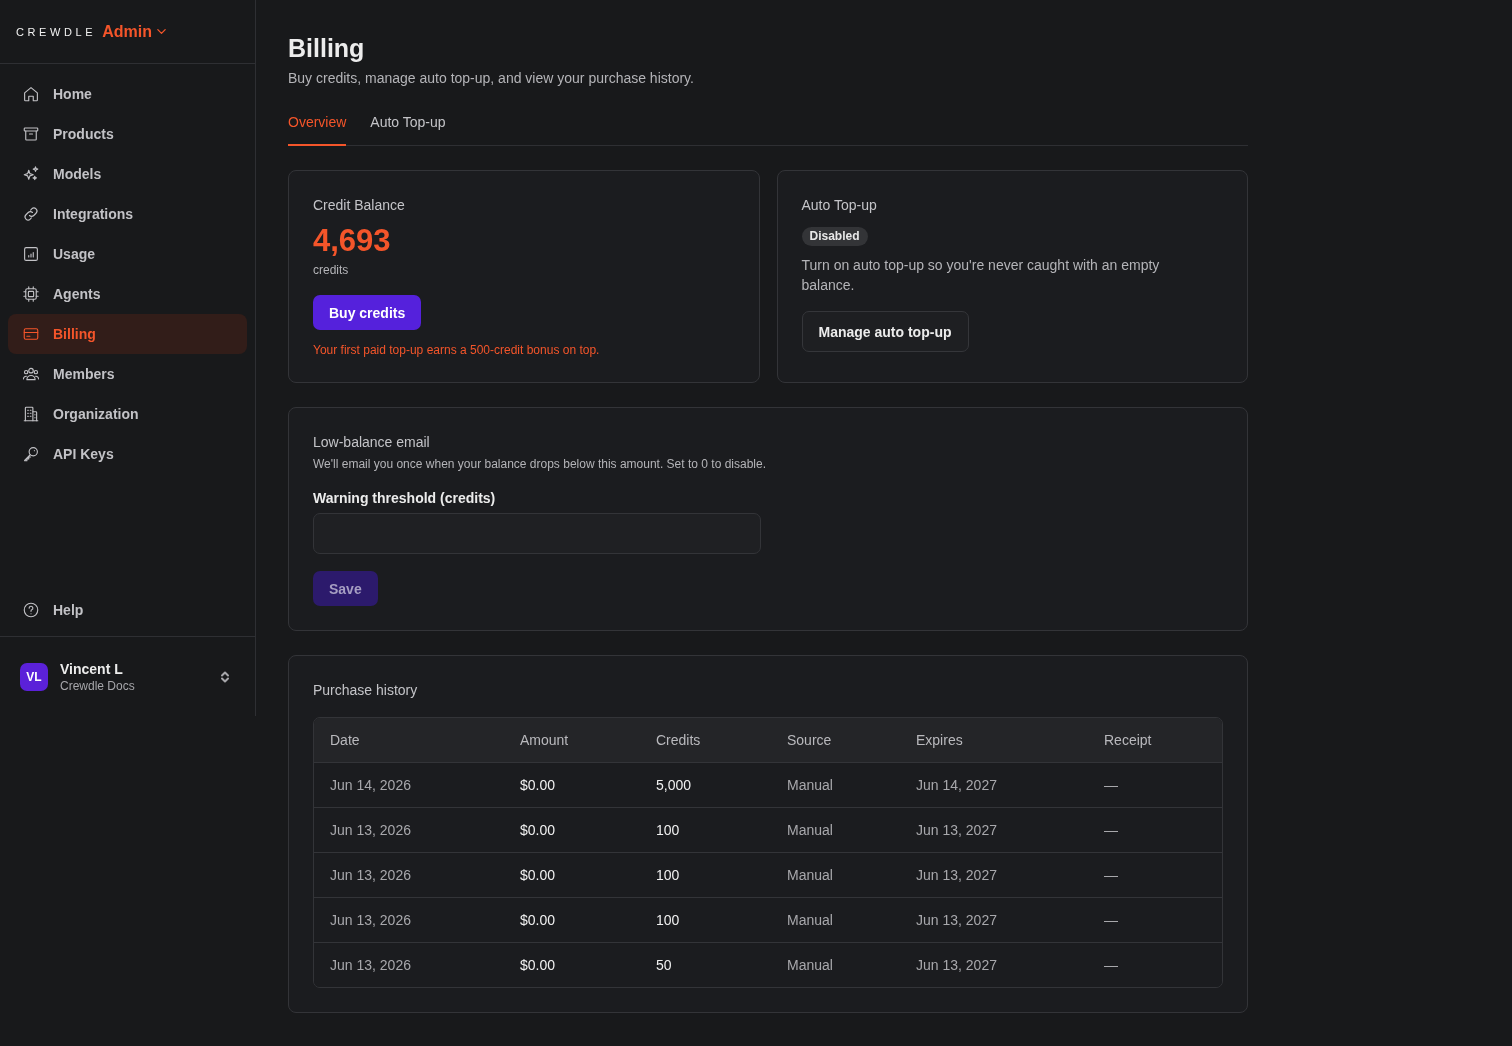 This screenshot has height=1046, width=1512. Describe the element at coordinates (31, 94) in the screenshot. I see `home-icon` at that location.